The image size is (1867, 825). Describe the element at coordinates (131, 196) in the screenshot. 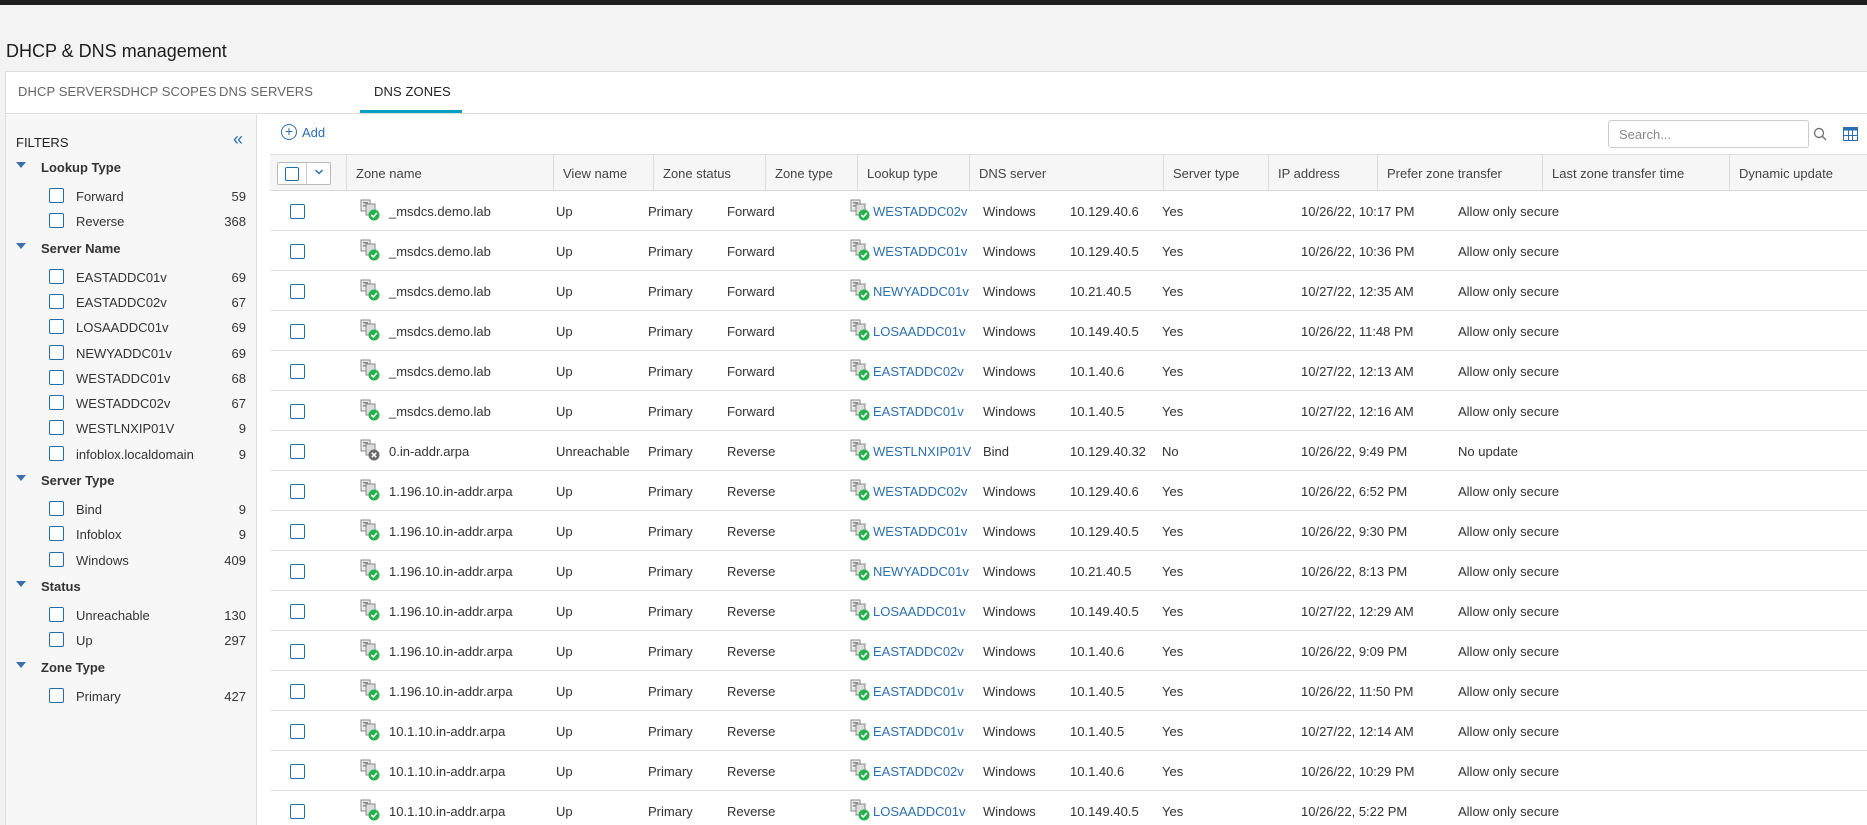

I see `filter-option: Forward 59` at that location.